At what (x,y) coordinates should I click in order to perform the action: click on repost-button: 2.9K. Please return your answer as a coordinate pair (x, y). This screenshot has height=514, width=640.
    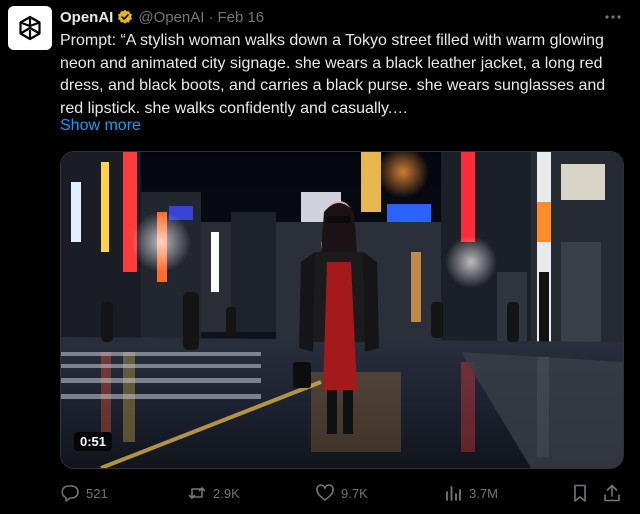
    Looking at the image, I should click on (213, 493).